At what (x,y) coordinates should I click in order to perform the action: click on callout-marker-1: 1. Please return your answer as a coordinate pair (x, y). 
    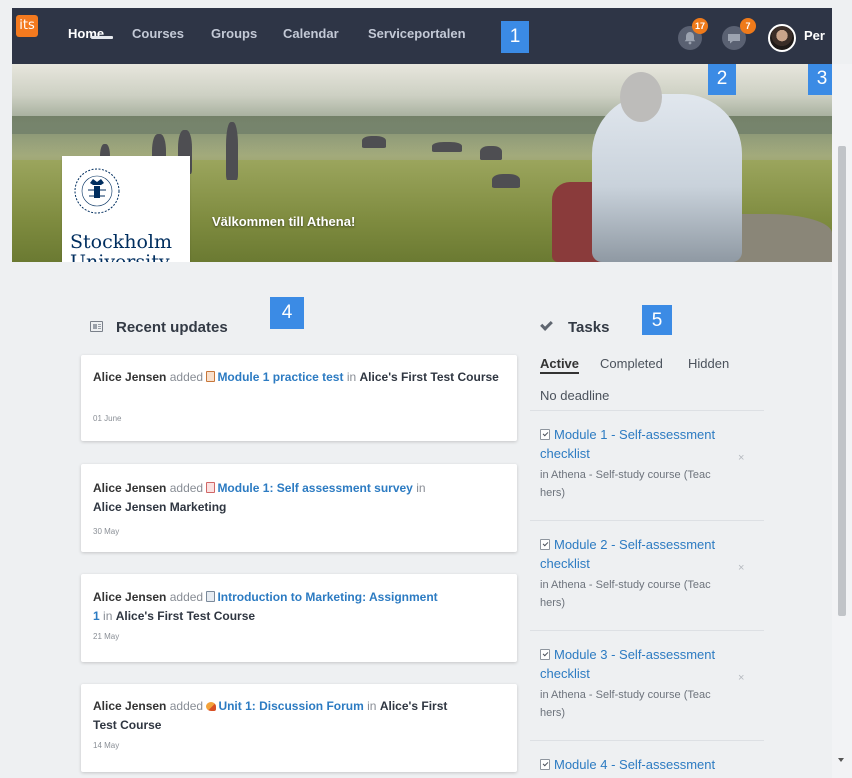
    Looking at the image, I should click on (515, 37).